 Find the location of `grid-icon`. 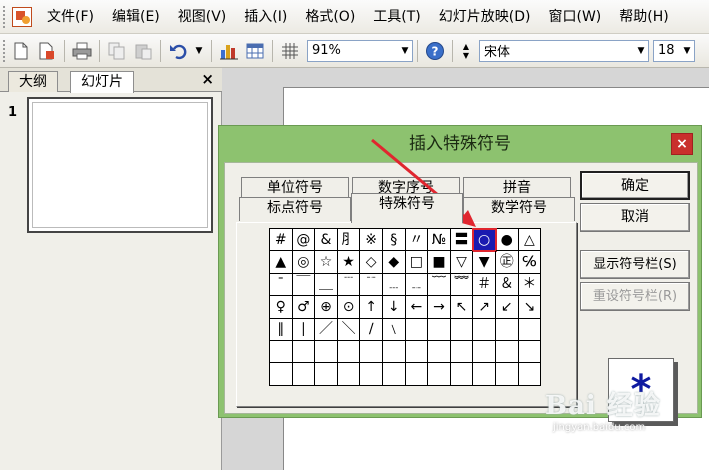

grid-icon is located at coordinates (290, 51).